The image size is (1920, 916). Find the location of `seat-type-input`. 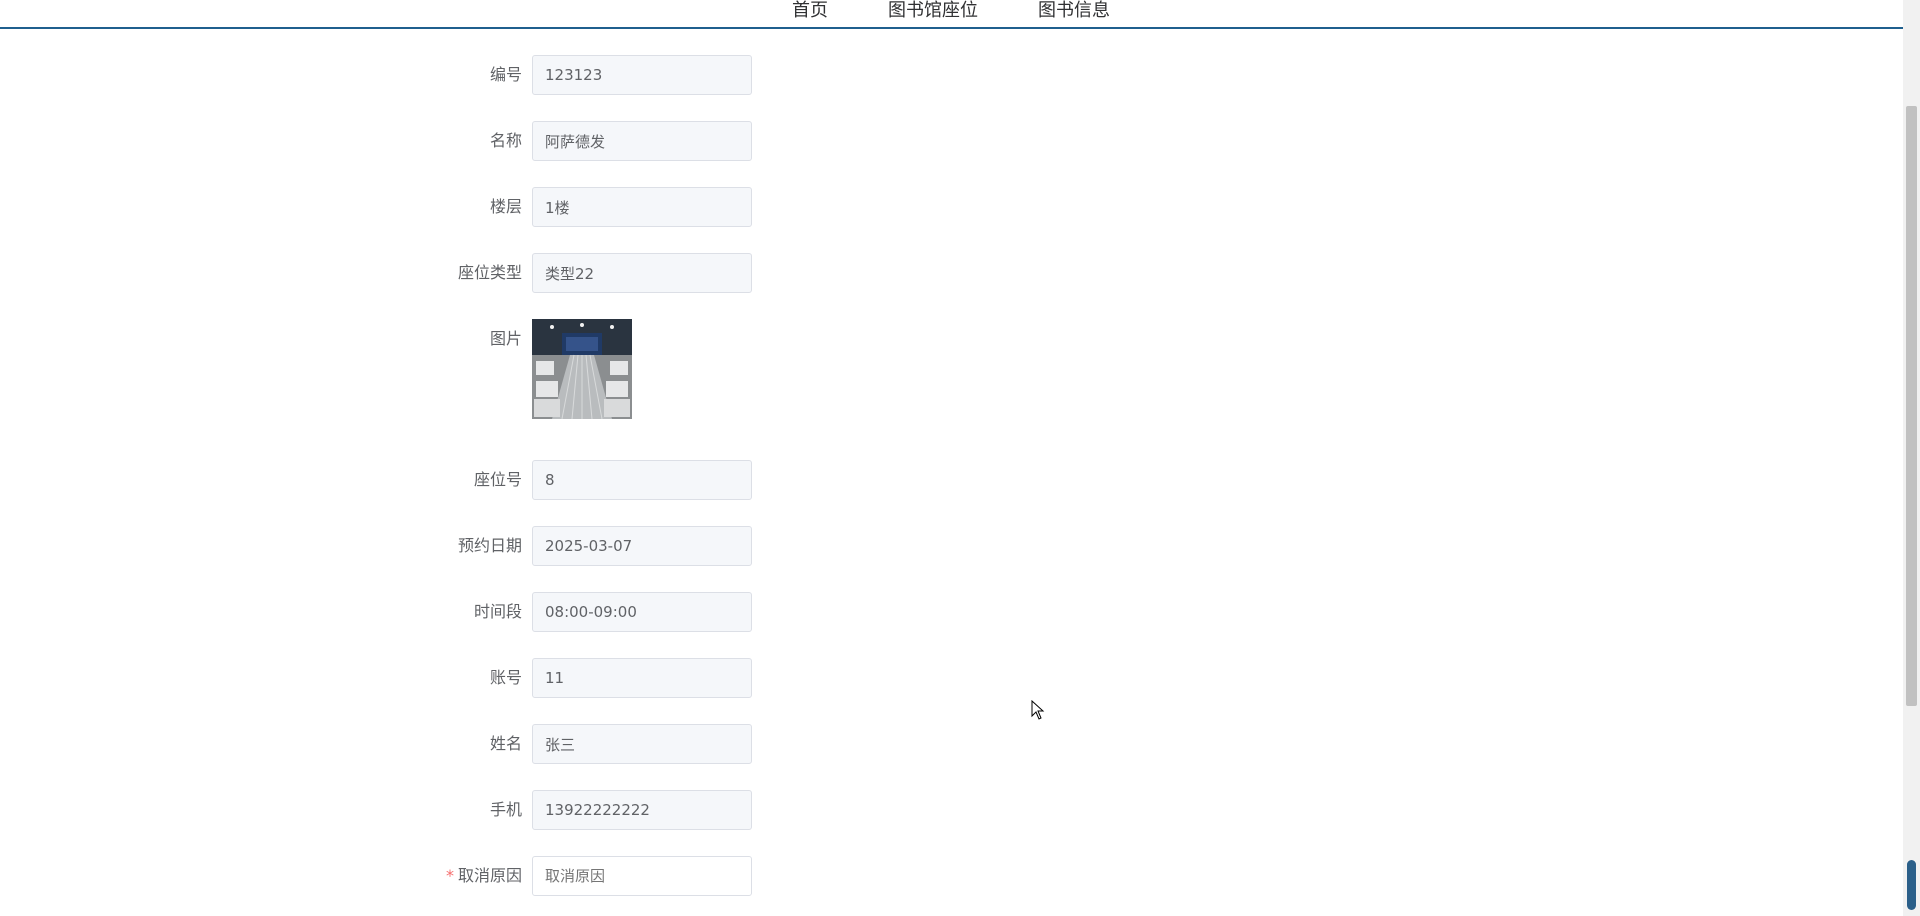

seat-type-input is located at coordinates (642, 273).